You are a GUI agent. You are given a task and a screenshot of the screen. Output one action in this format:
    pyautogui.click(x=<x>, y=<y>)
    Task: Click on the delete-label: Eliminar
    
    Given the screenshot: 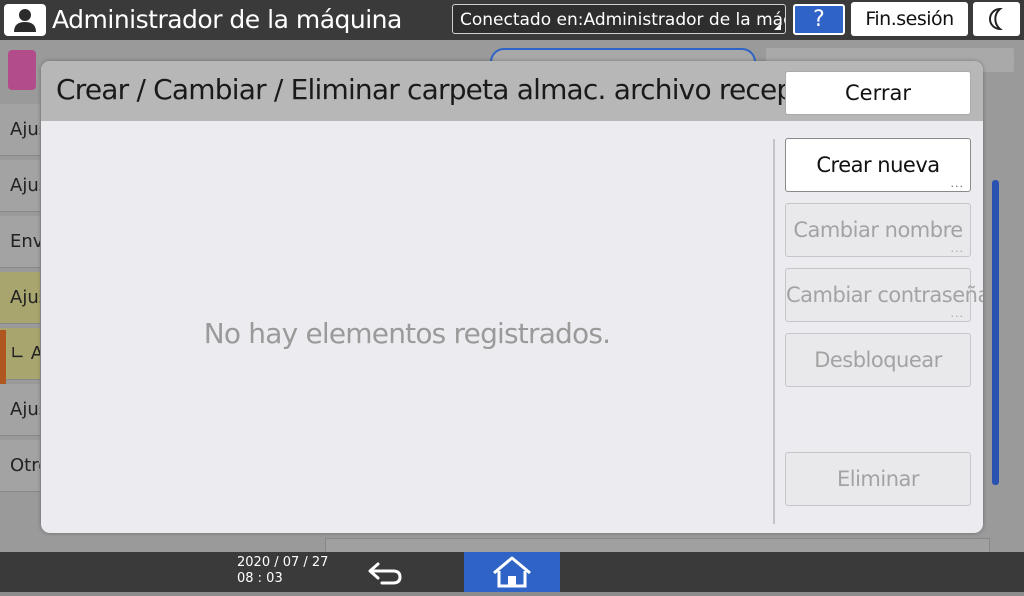 What is the action you would take?
    pyautogui.click(x=878, y=479)
    